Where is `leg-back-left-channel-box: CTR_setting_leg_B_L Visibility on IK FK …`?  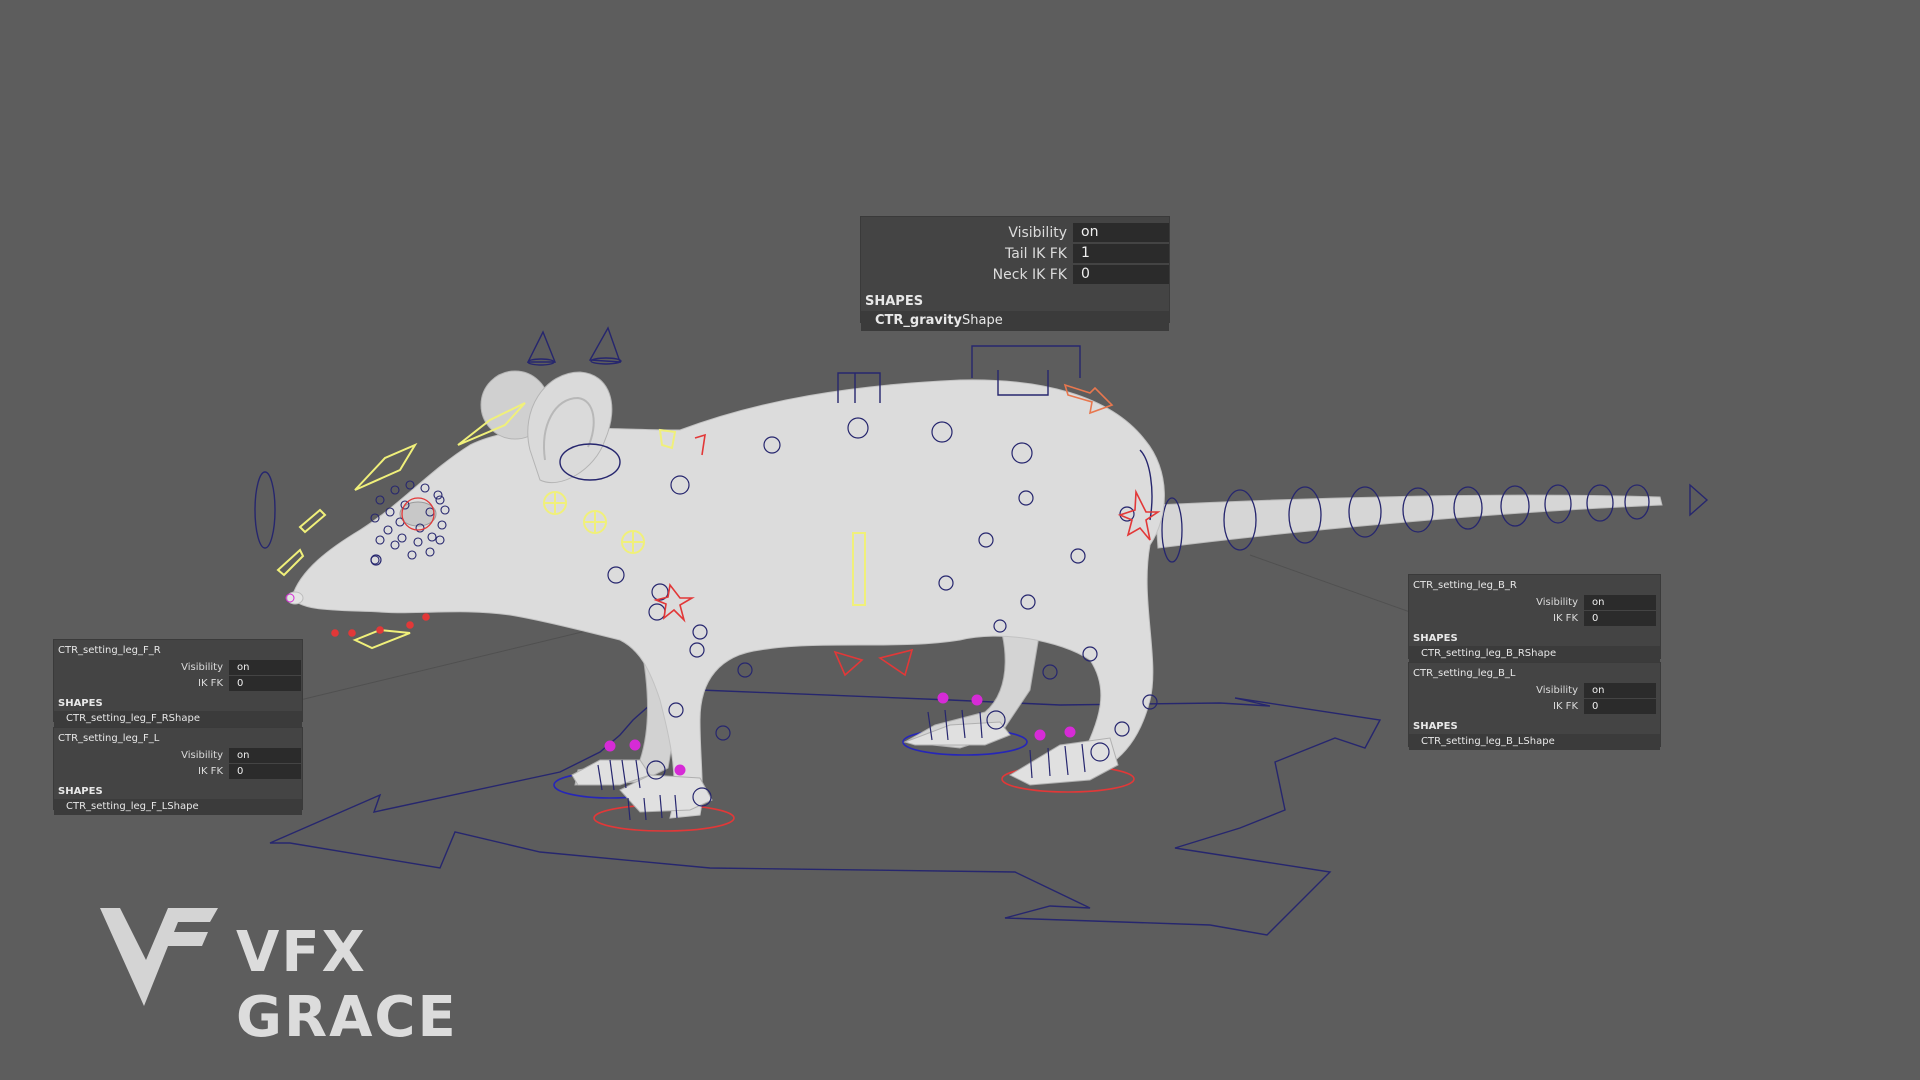 leg-back-left-channel-box: CTR_setting_leg_B_L Visibility on IK FK … is located at coordinates (1534, 706).